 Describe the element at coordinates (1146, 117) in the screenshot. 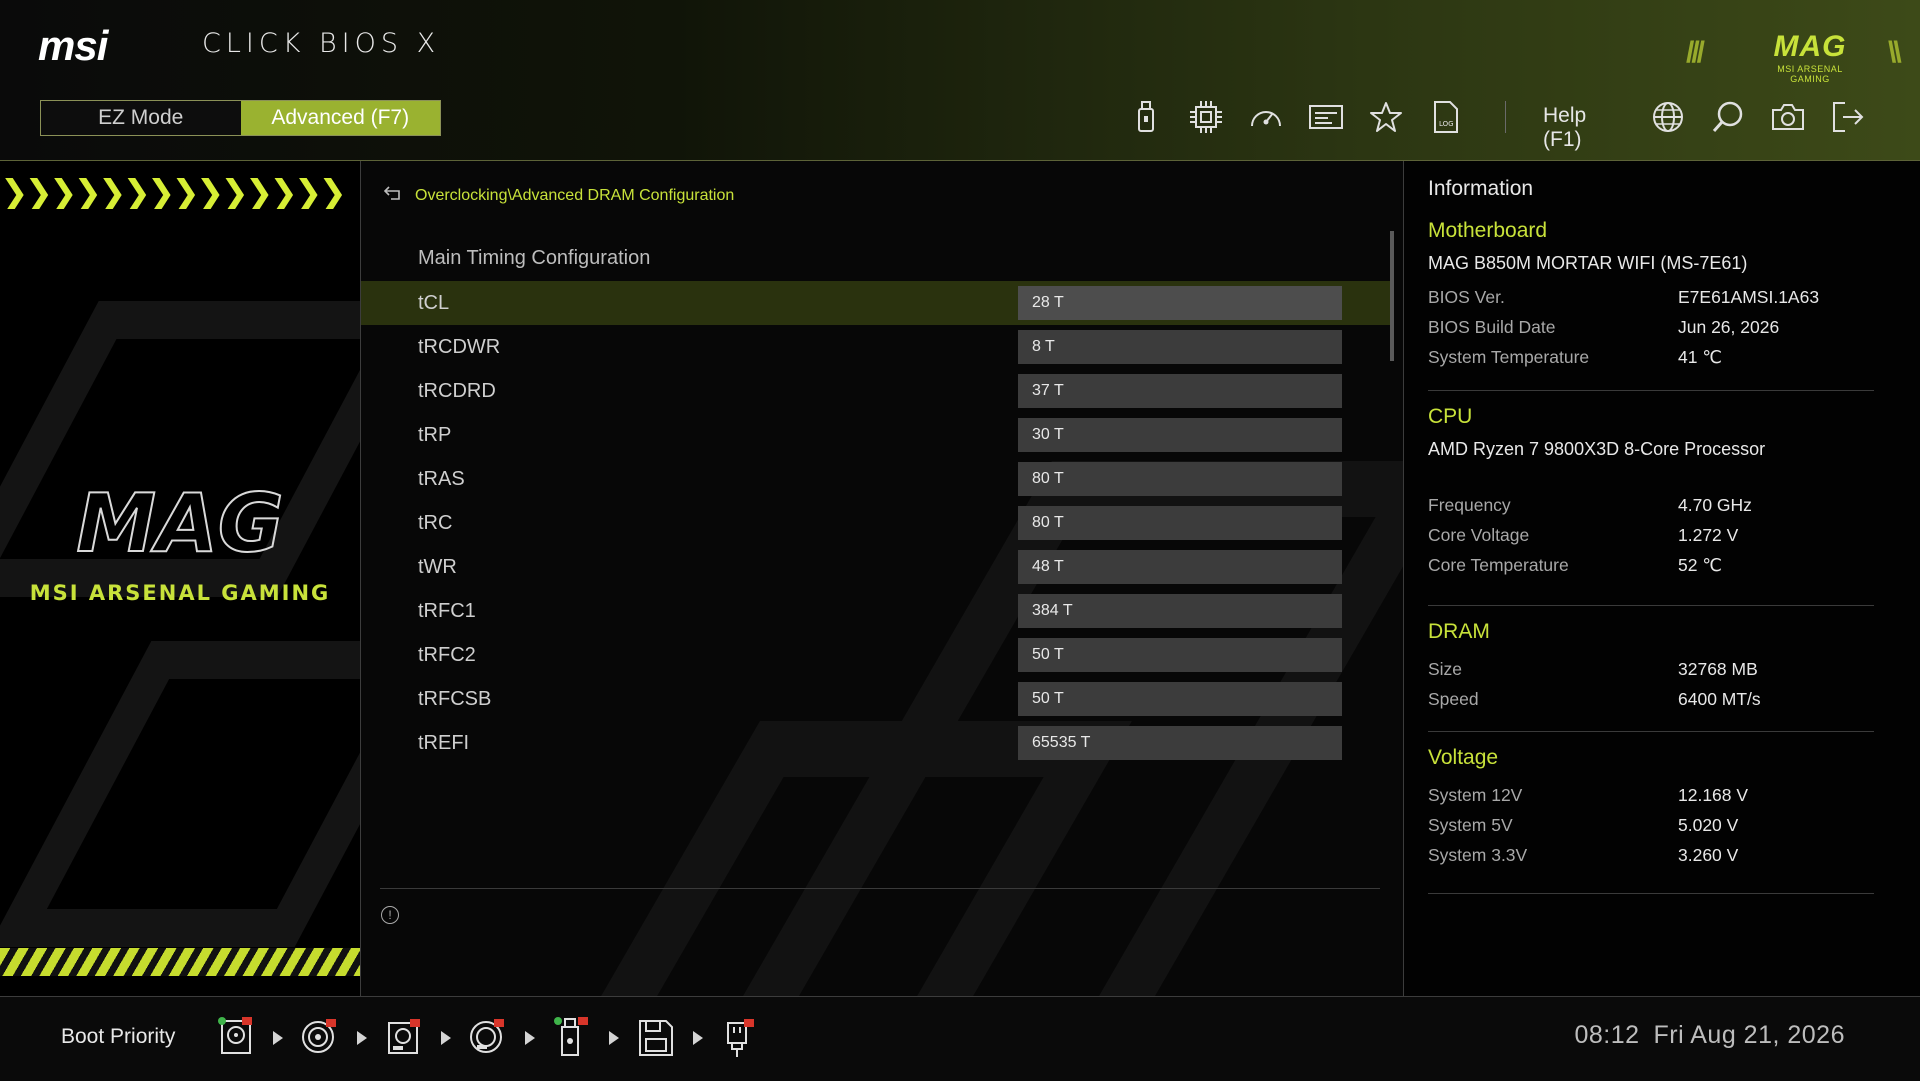

I see `usb-drive-icon` at that location.